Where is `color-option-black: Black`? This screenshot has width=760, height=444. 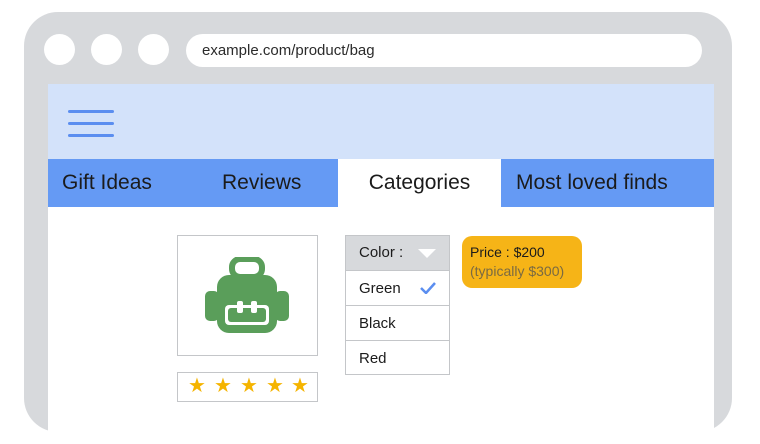 color-option-black: Black is located at coordinates (397, 322).